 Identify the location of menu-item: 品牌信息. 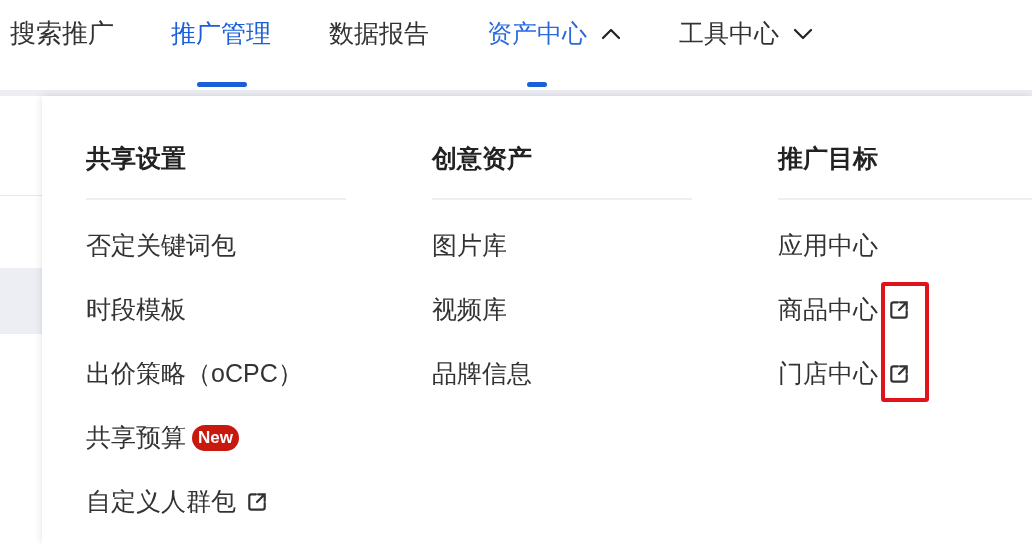
(482, 373).